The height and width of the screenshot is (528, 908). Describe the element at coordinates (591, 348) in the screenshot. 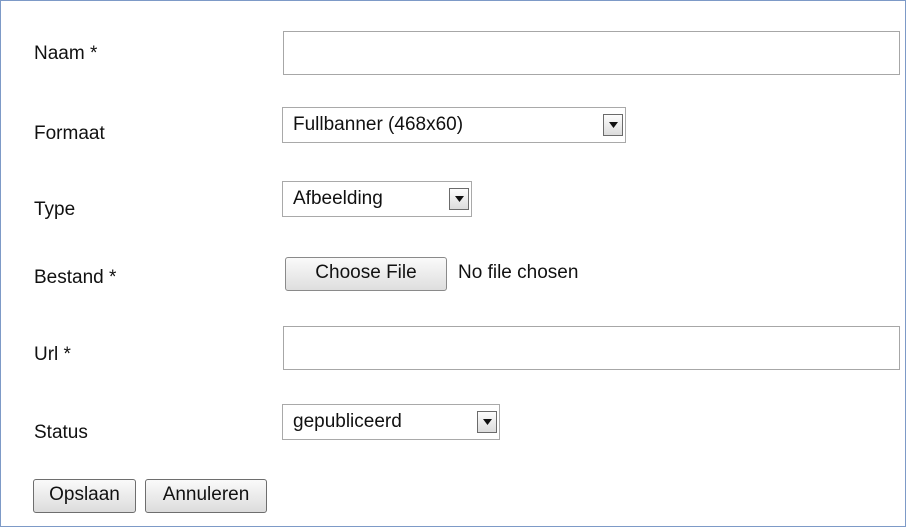

I see `url-input` at that location.